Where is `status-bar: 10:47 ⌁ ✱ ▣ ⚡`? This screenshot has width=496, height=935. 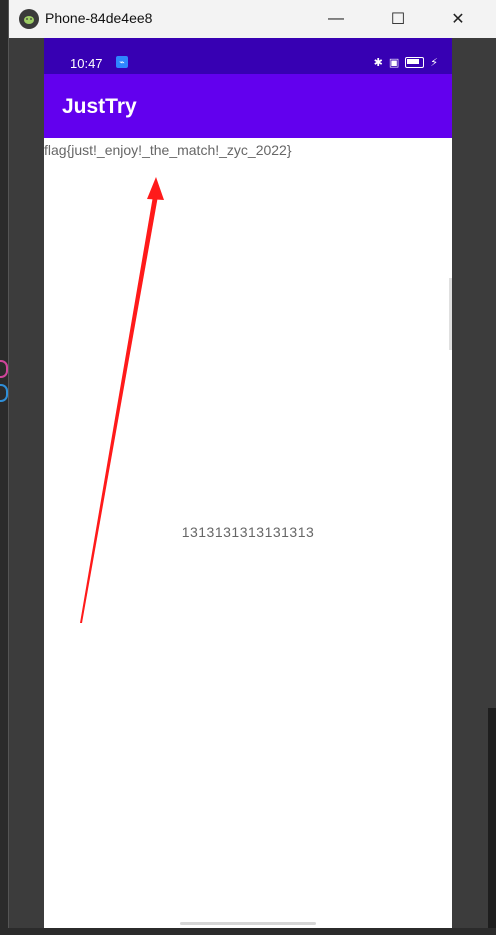 status-bar: 10:47 ⌁ ✱ ▣ ⚡ is located at coordinates (248, 56).